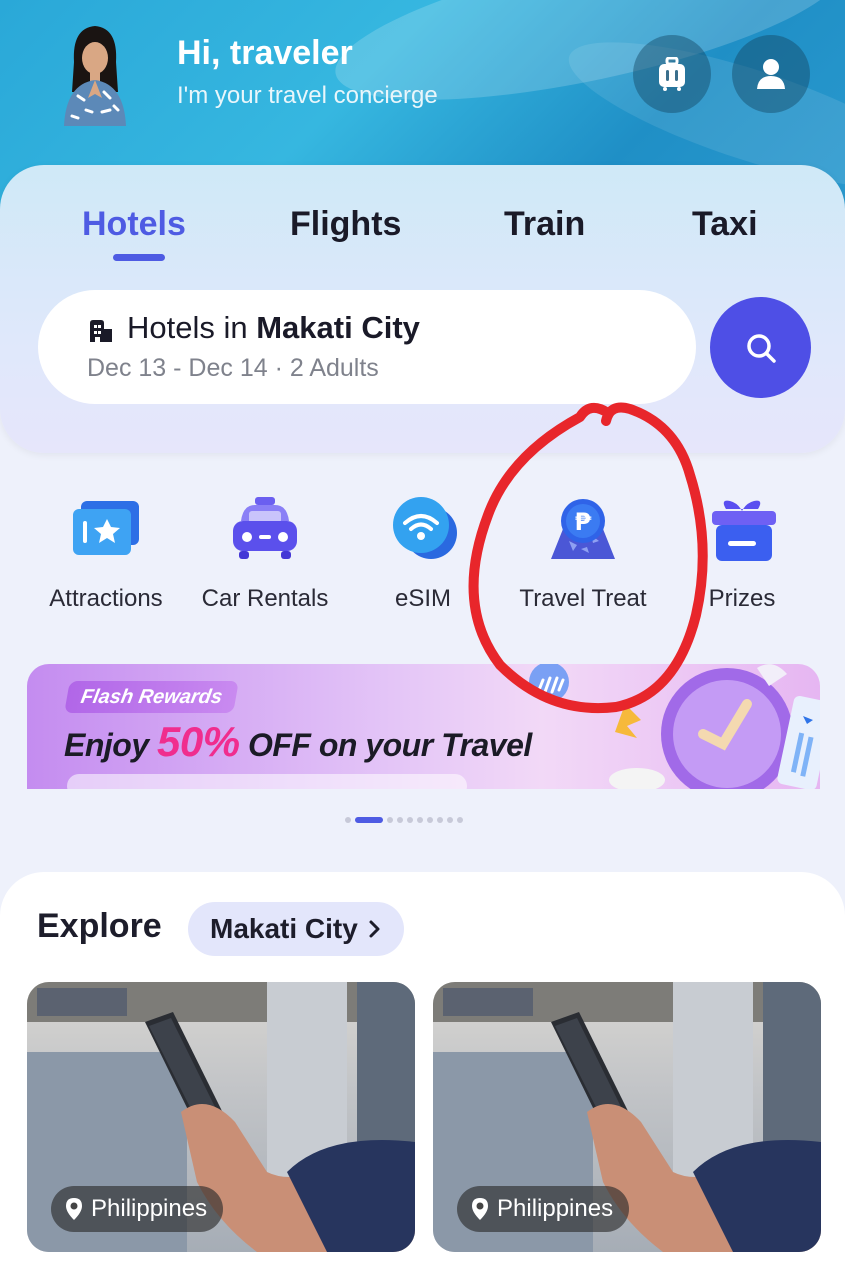 This screenshot has height=1280, width=845. Describe the element at coordinates (265, 53) in the screenshot. I see `greeting-title: Hi, traveler` at that location.